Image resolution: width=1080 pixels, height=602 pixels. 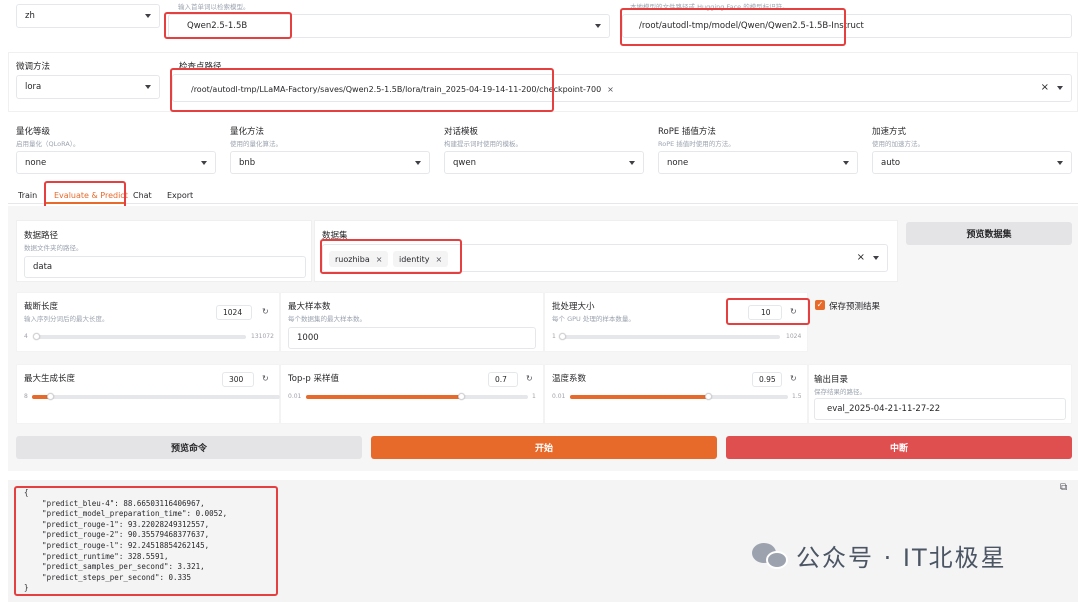 What do you see at coordinates (898, 144) in the screenshot?
I see `booster-info: 使用的加速方法。` at bounding box center [898, 144].